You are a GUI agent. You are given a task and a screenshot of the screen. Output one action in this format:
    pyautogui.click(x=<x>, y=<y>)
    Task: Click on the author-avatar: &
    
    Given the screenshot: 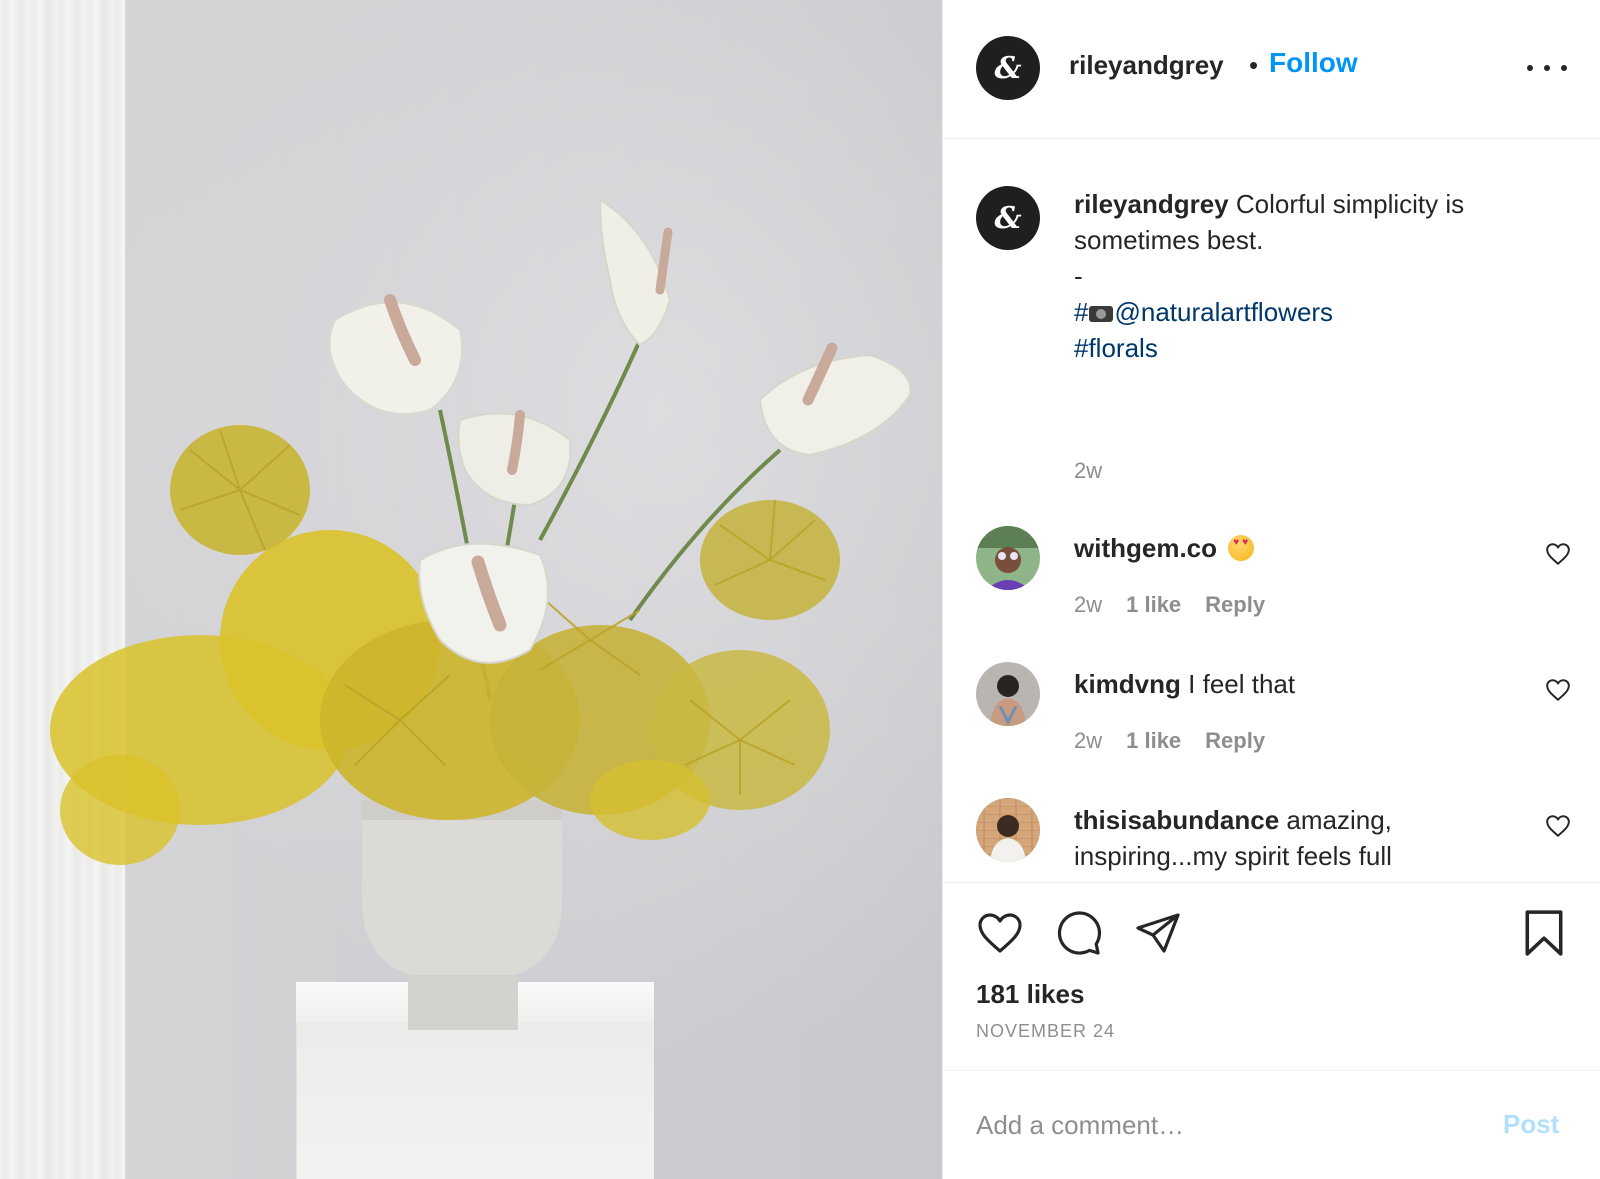 What is the action you would take?
    pyautogui.click(x=1008, y=68)
    